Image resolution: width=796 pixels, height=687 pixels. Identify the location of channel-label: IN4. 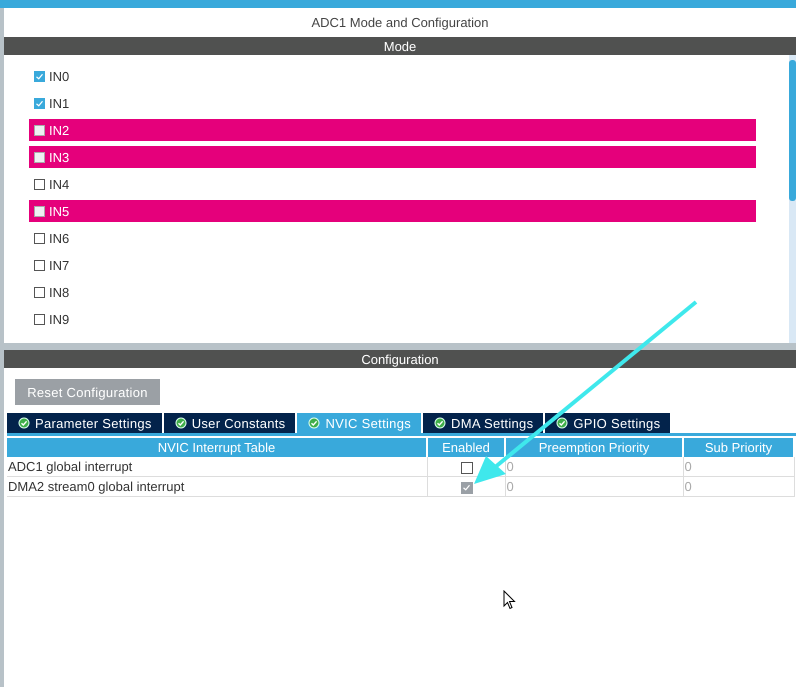
(59, 184).